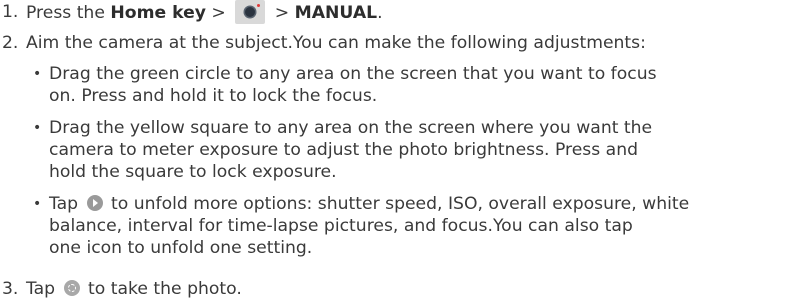 This screenshot has width=810, height=307. What do you see at coordinates (134, 289) in the screenshot?
I see `step-3-text: Tap to take the photo.` at bounding box center [134, 289].